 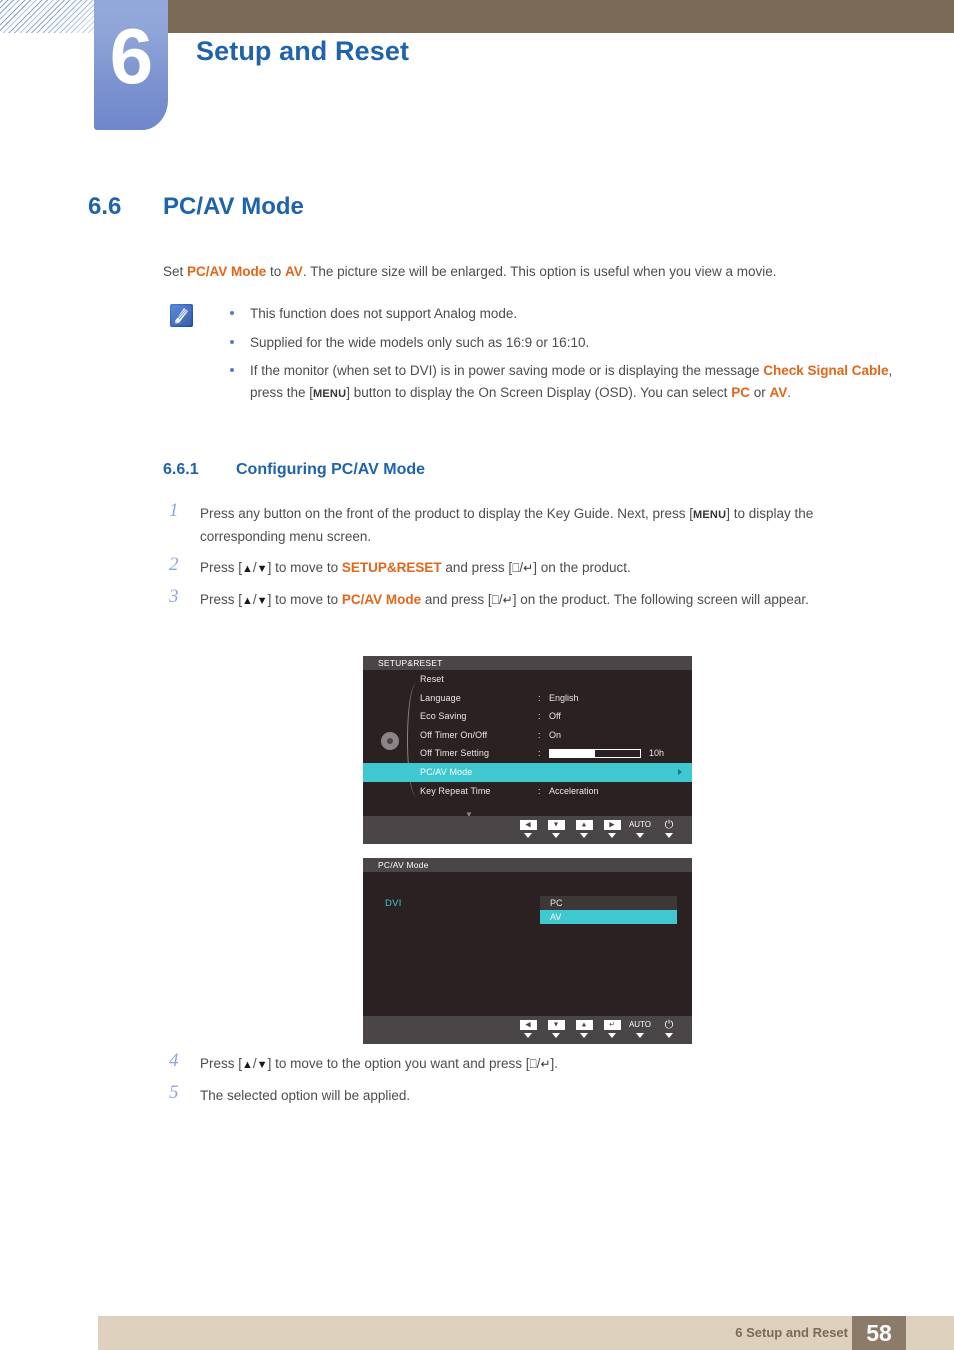 What do you see at coordinates (174, 1092) in the screenshot?
I see `step-number: 5` at bounding box center [174, 1092].